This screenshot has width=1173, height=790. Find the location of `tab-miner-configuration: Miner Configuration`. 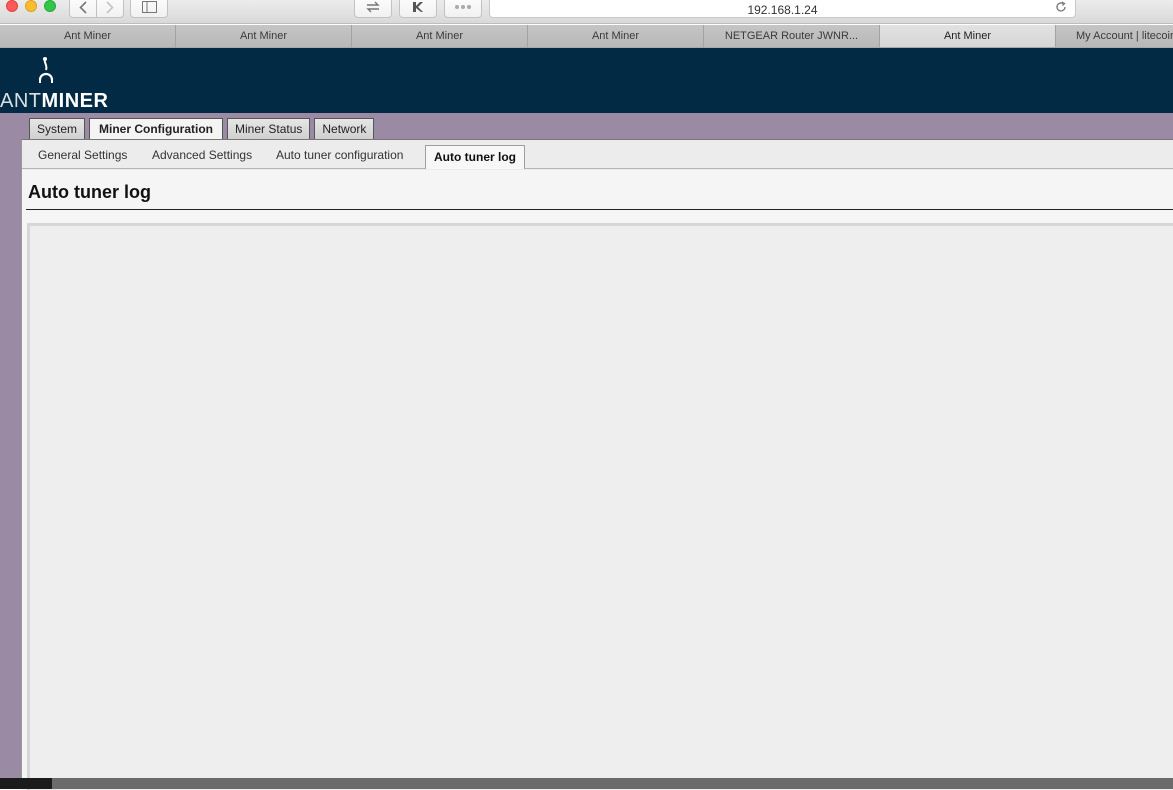

tab-miner-configuration: Miner Configuration is located at coordinates (156, 129).